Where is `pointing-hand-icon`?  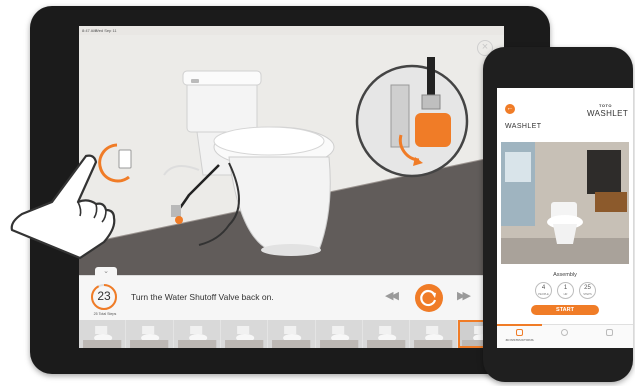
pointing-hand-icon is located at coordinates (63, 207).